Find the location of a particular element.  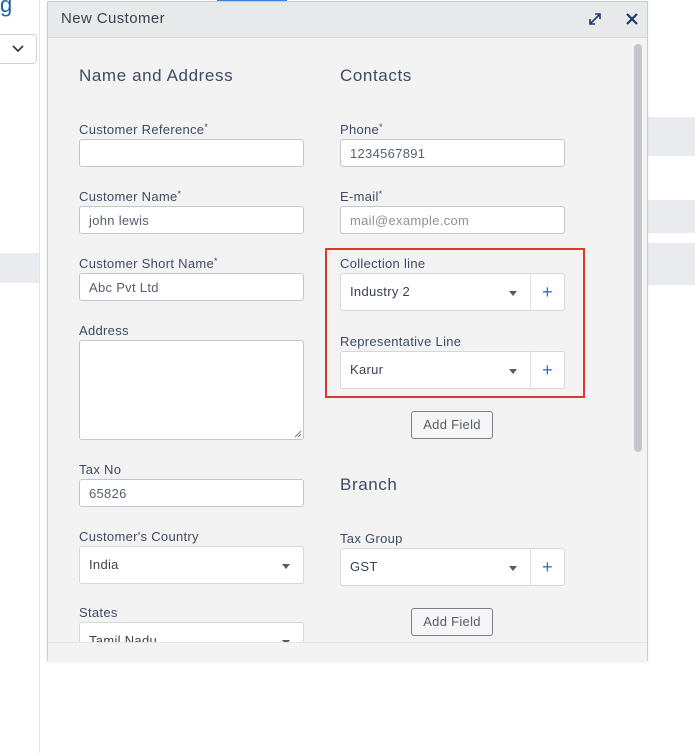

customer-short-name-input: Abc Pvt Ltd is located at coordinates (191, 287).